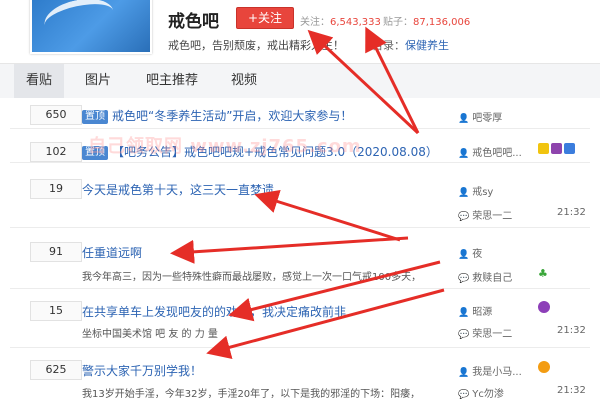 This screenshot has height=410, width=600. I want to click on reply-count: 15, so click(56, 311).